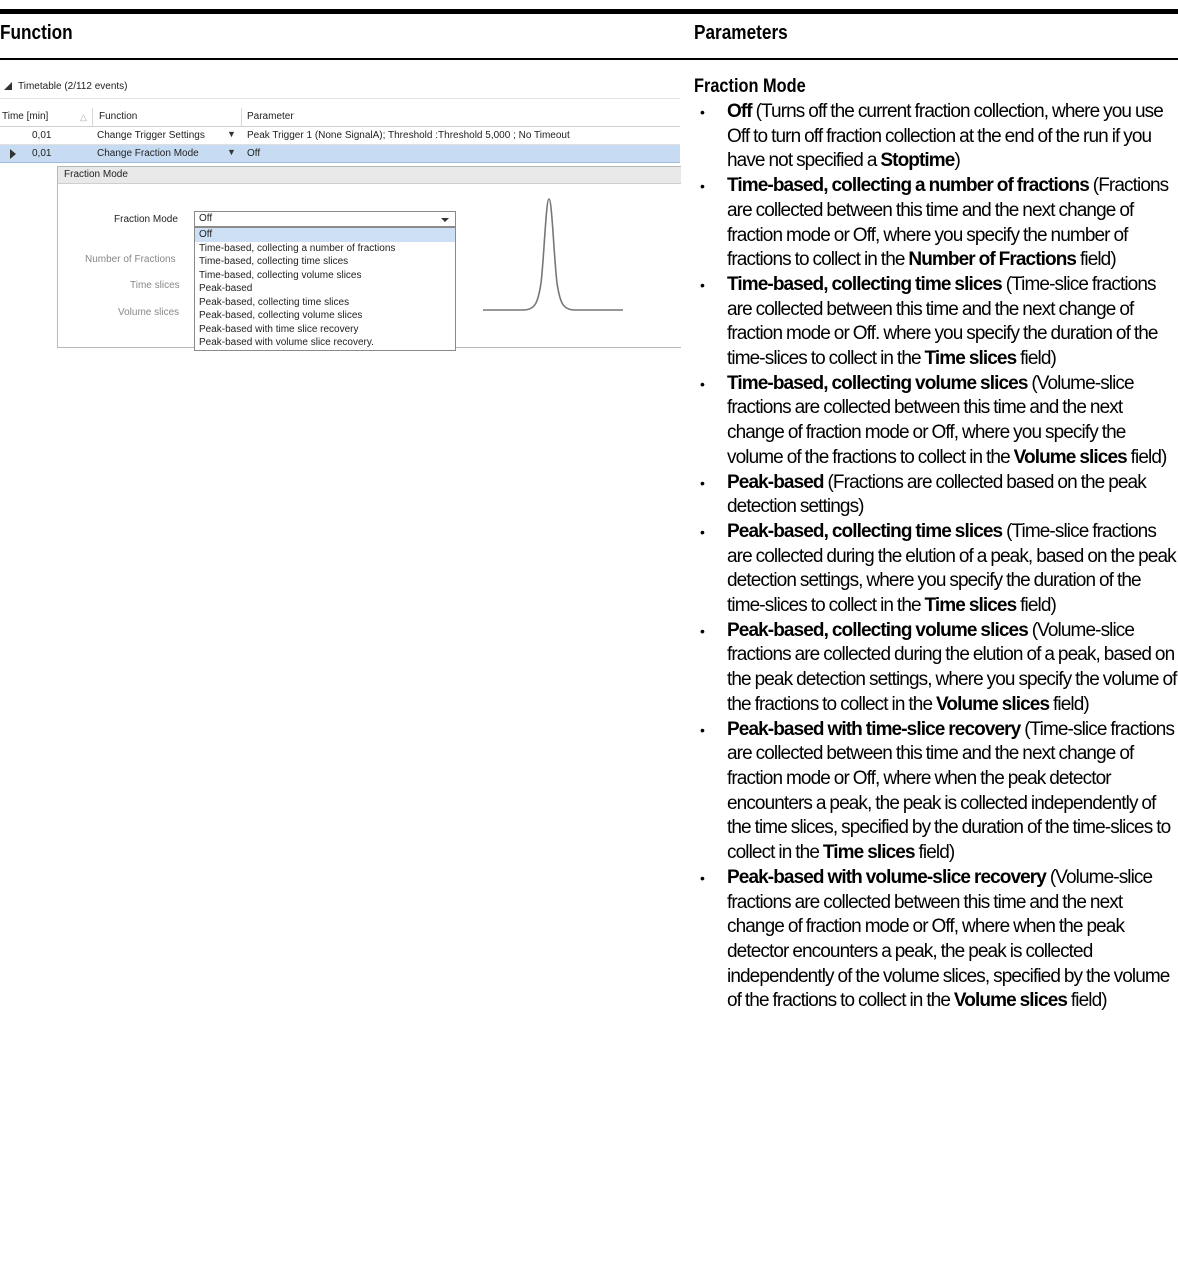  What do you see at coordinates (865, 531) in the screenshot?
I see `term: Peak-based, collecting time slices` at bounding box center [865, 531].